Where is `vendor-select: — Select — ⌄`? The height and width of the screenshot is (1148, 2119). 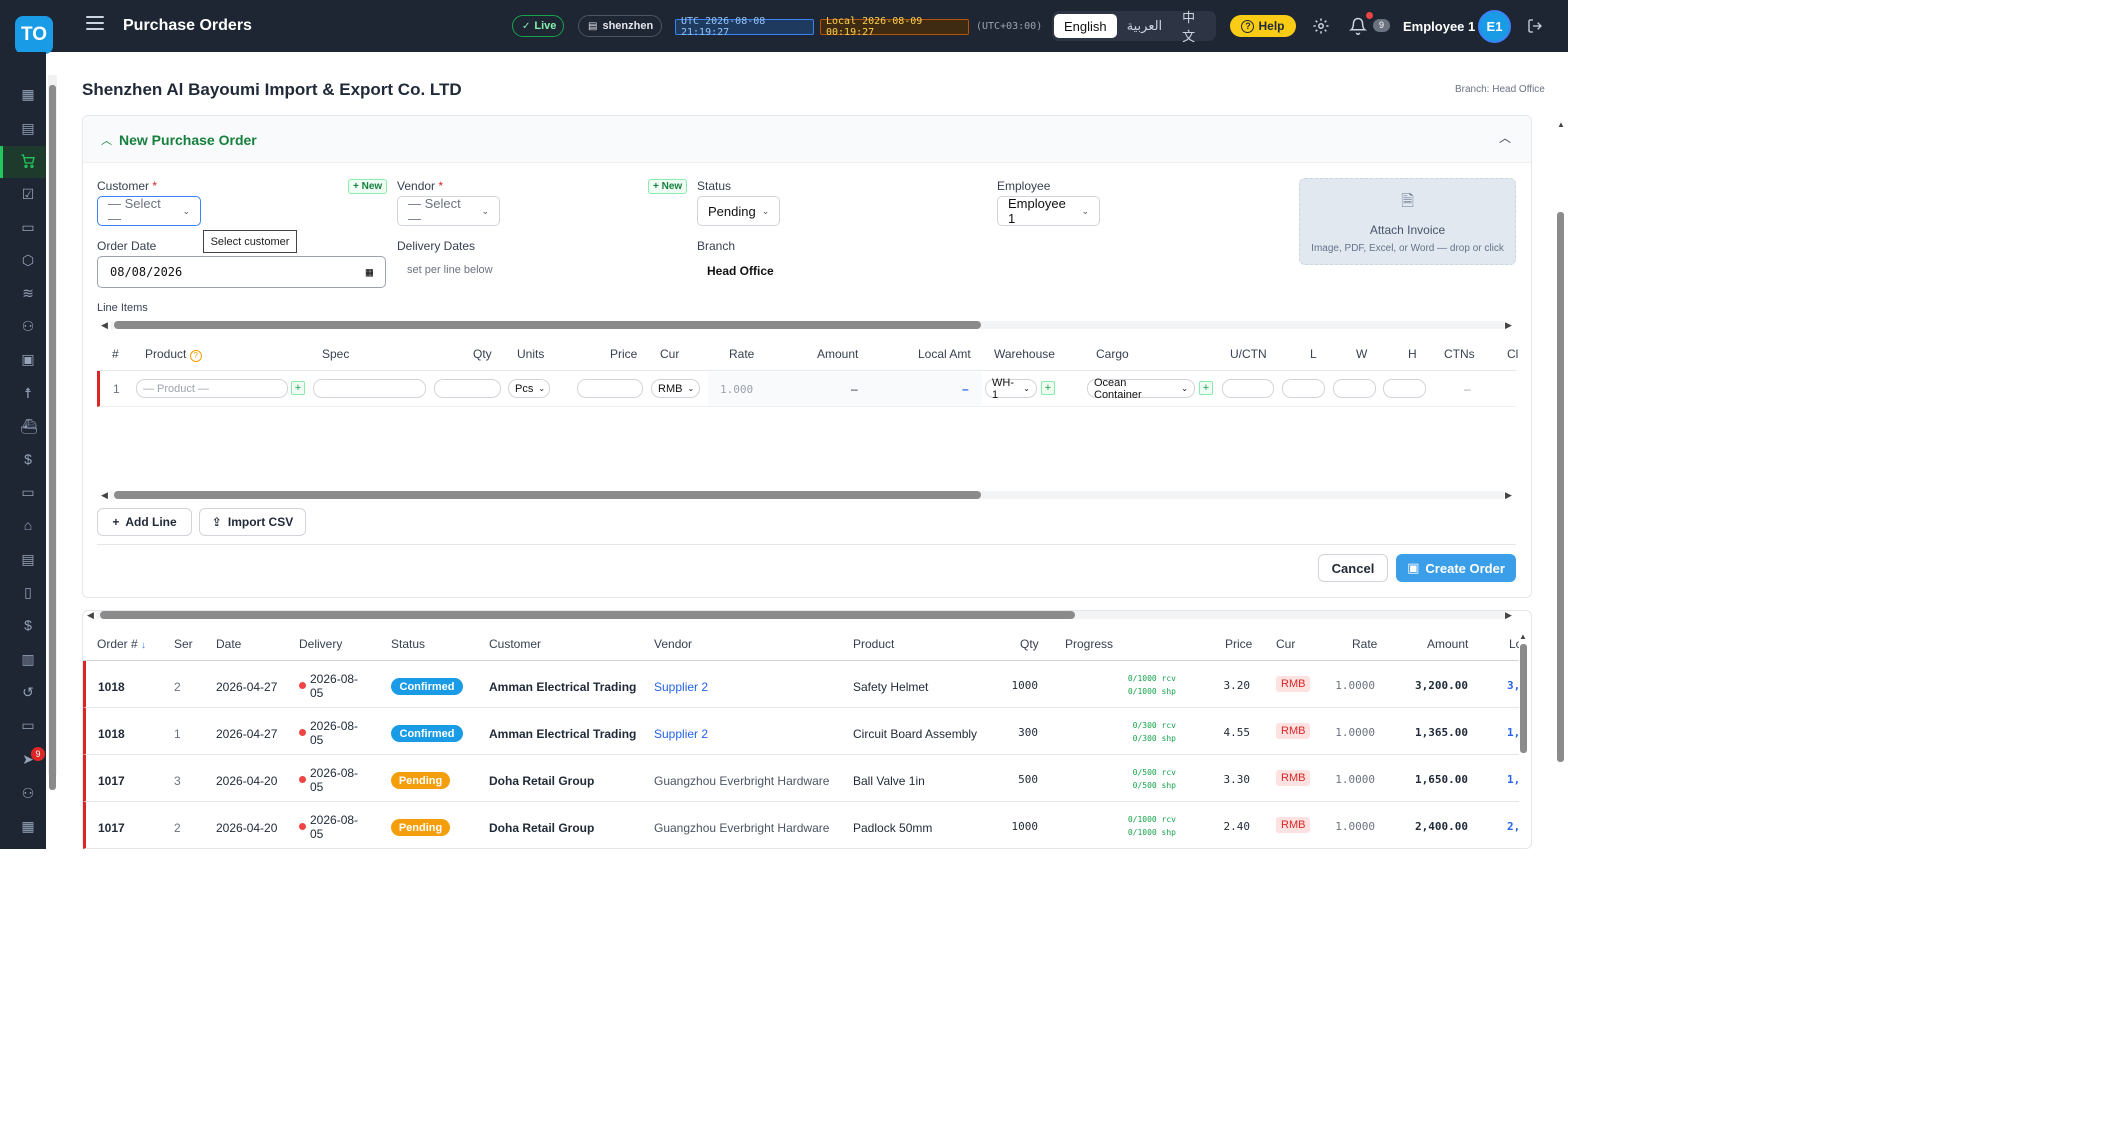
vendor-select: — Select — ⌄ is located at coordinates (448, 211).